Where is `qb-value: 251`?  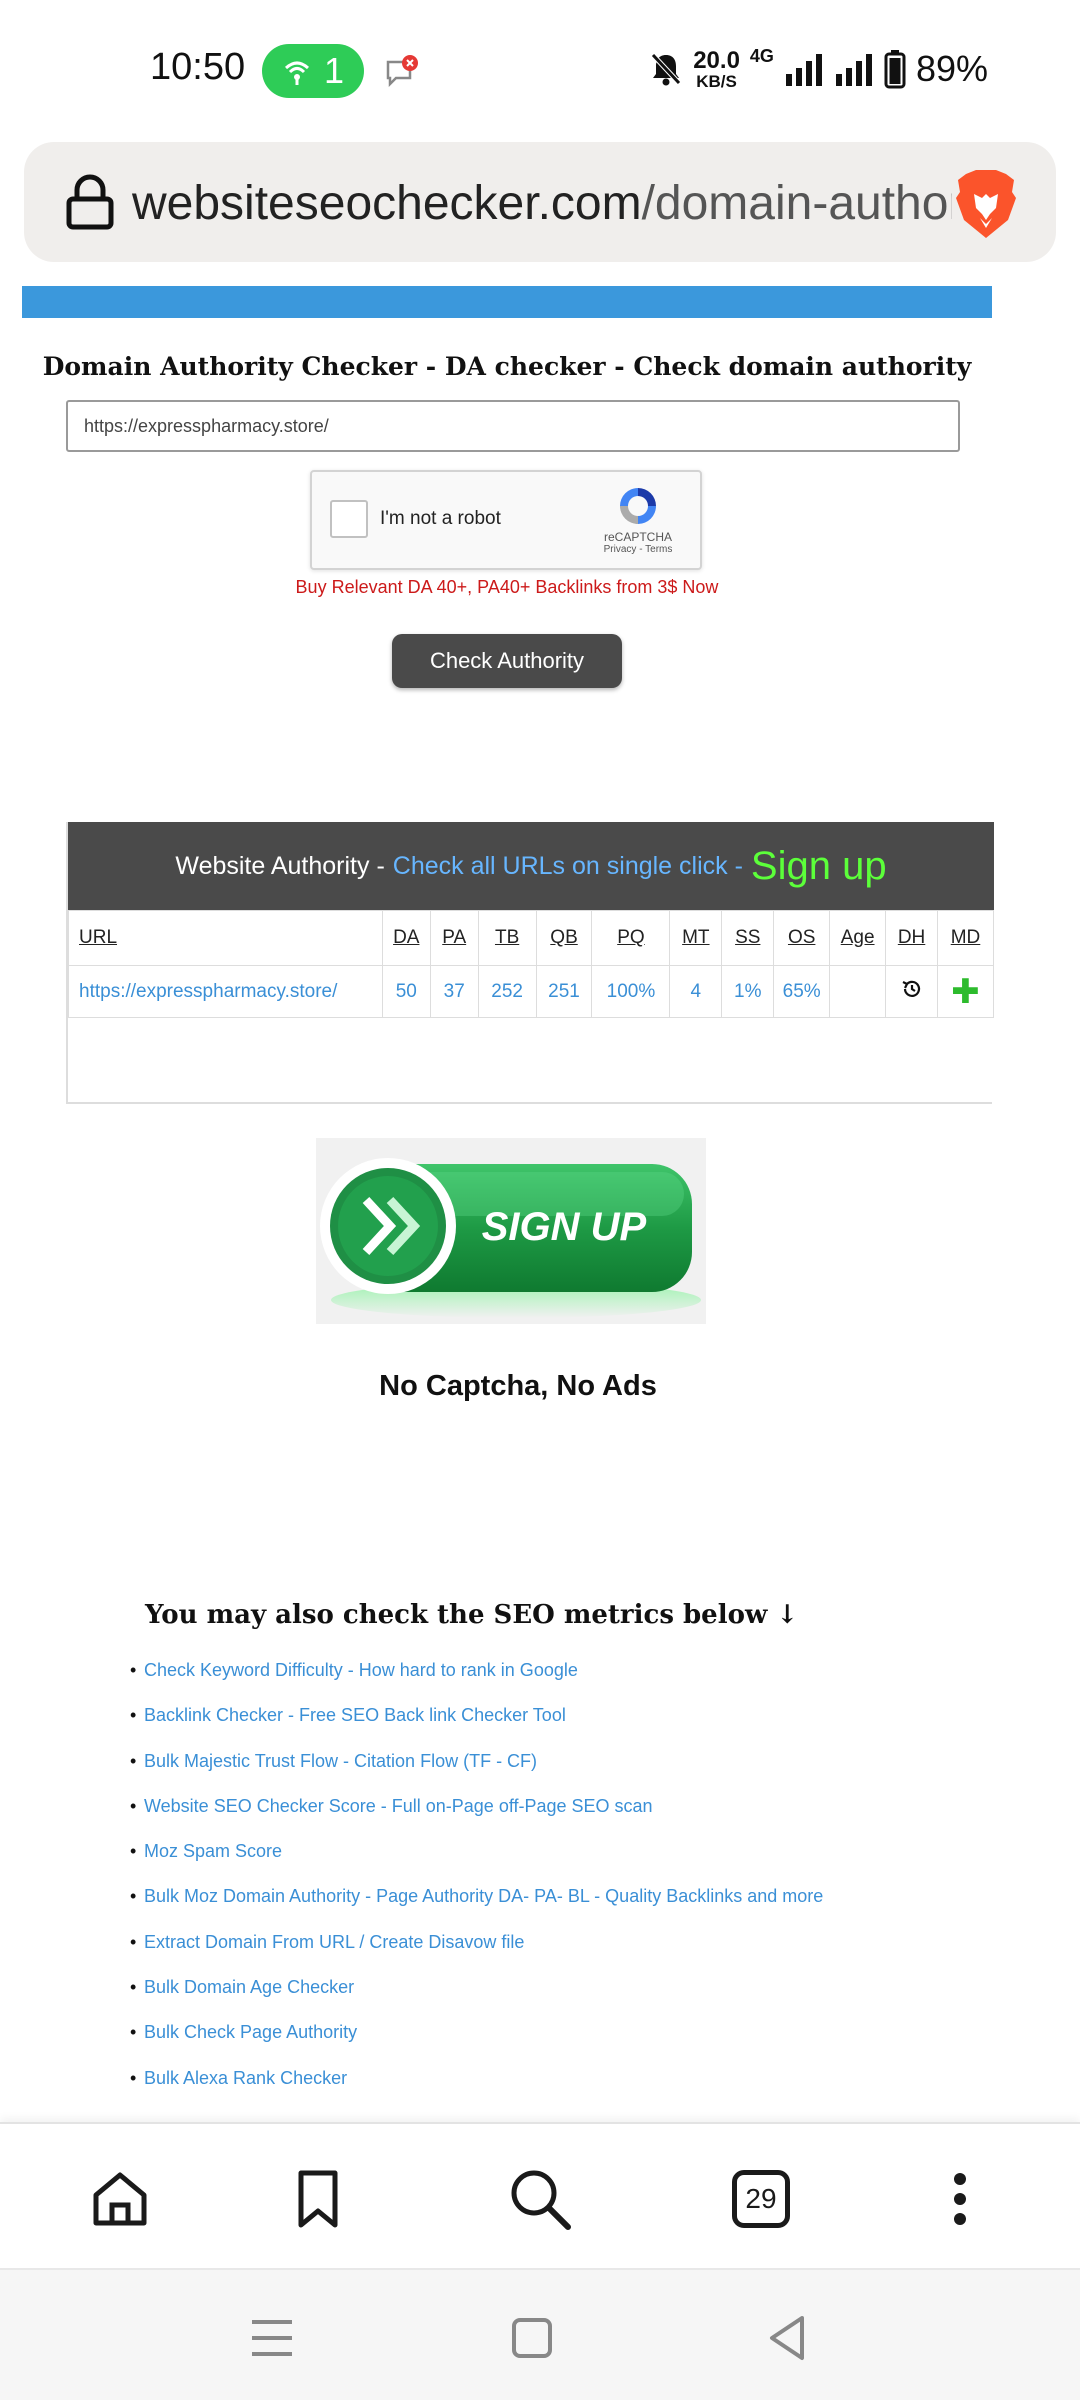 qb-value: 251 is located at coordinates (564, 991).